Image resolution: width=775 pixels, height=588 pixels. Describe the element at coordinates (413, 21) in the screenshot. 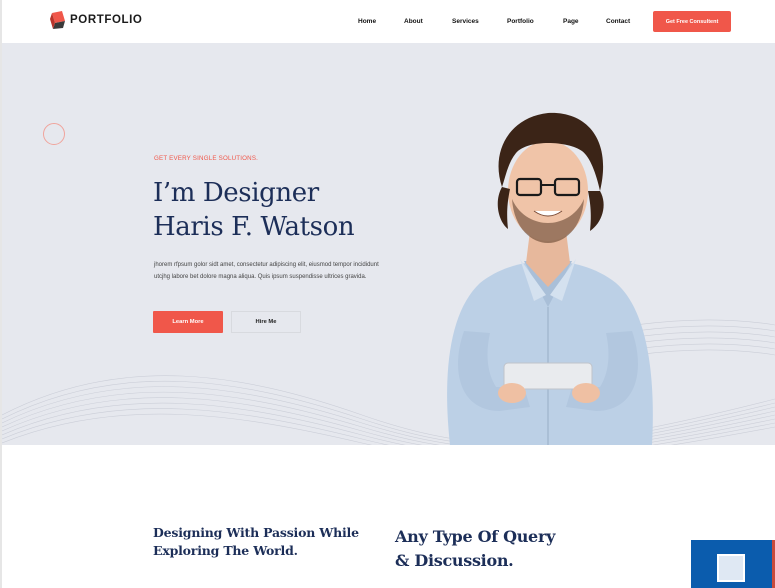

I see `nav-about: About` at that location.